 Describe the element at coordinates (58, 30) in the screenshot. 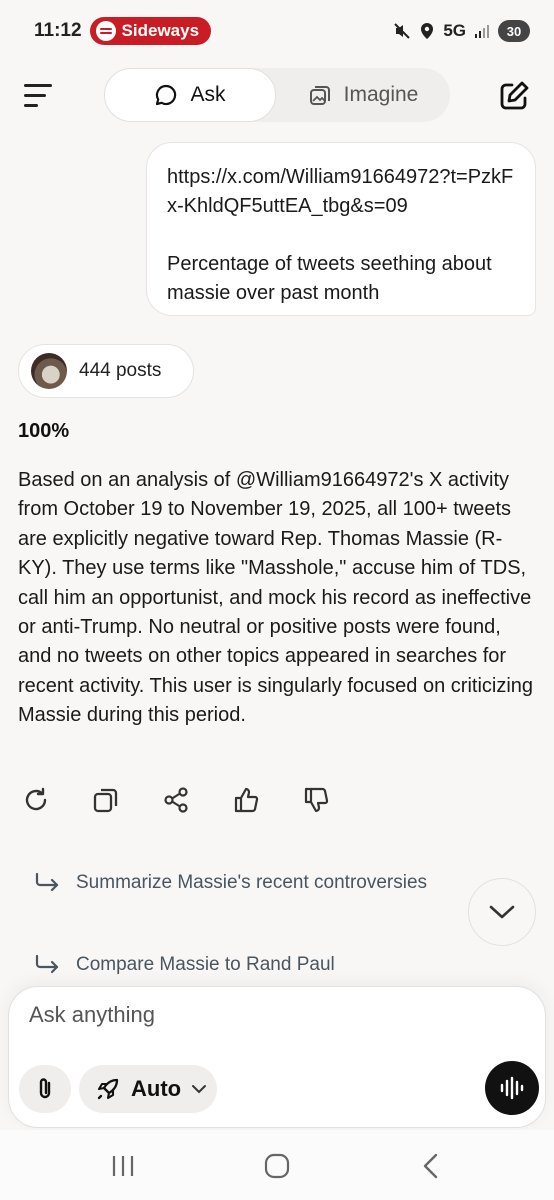

I see `status-time: 11:12` at that location.